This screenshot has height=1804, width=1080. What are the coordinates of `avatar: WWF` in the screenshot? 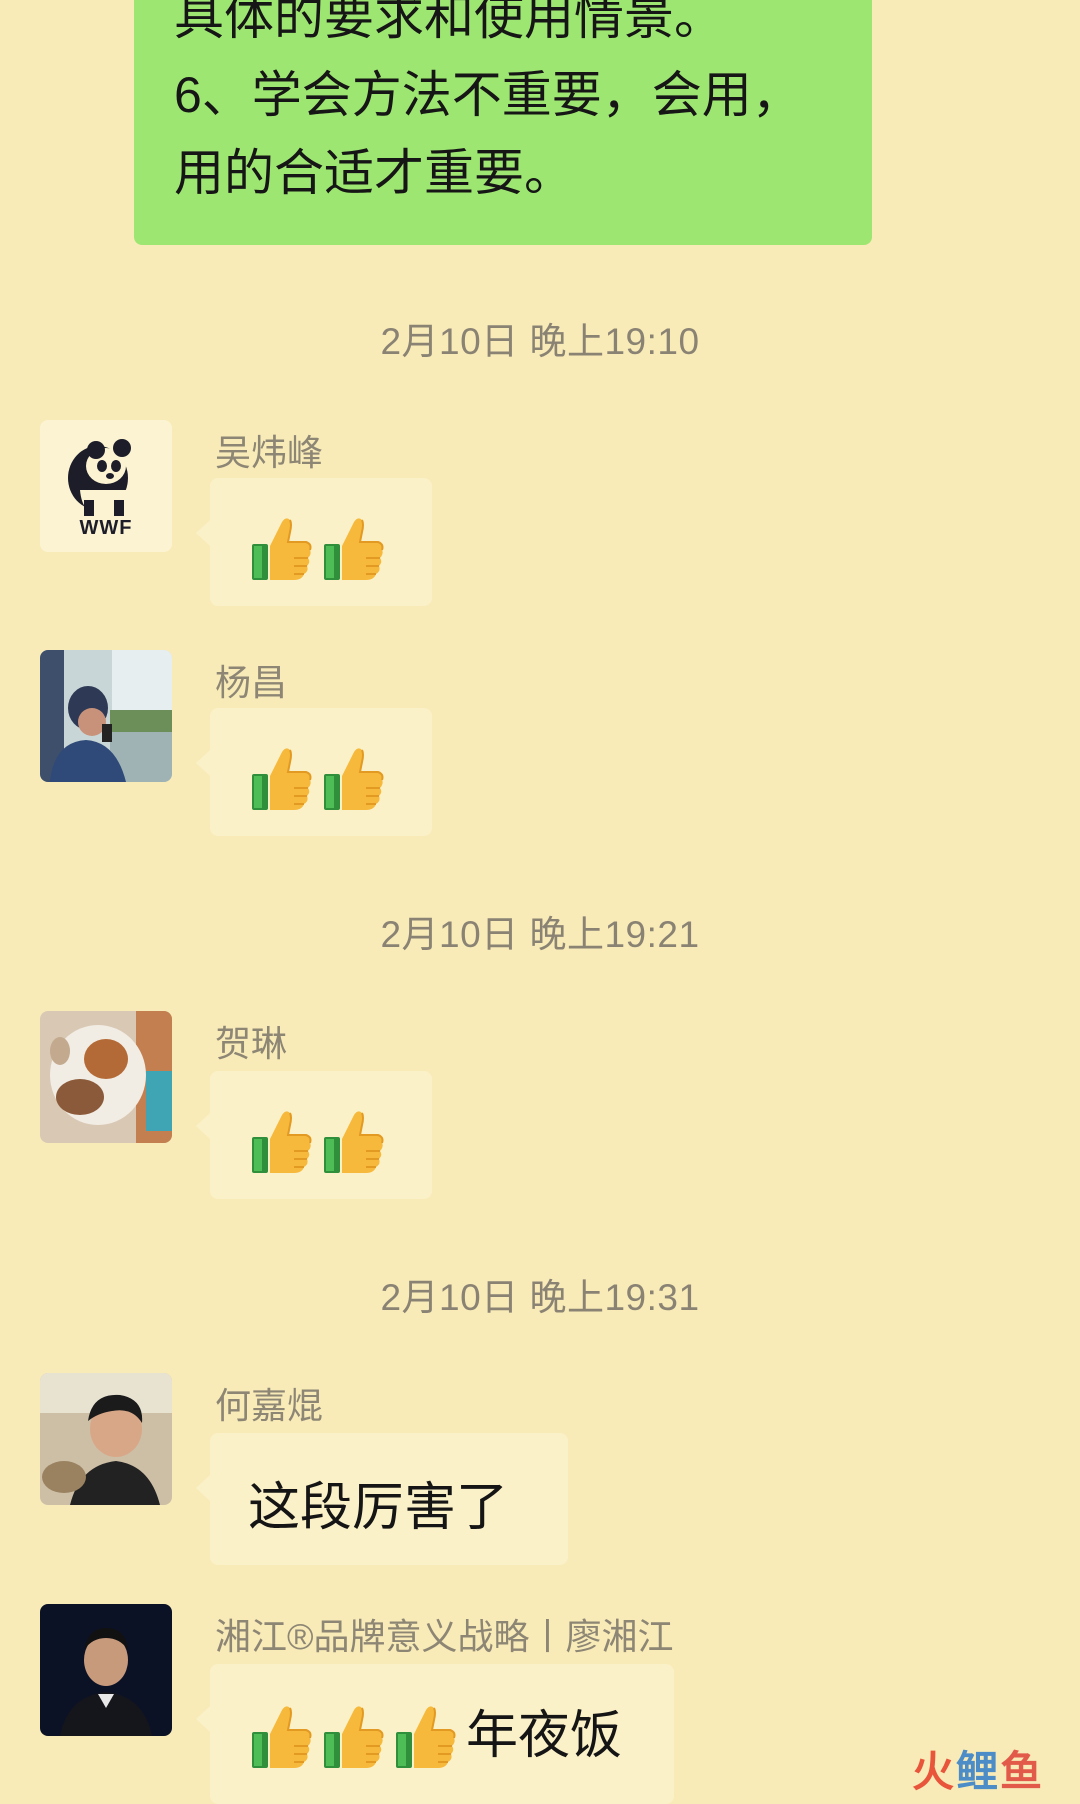 It's located at (106, 486).